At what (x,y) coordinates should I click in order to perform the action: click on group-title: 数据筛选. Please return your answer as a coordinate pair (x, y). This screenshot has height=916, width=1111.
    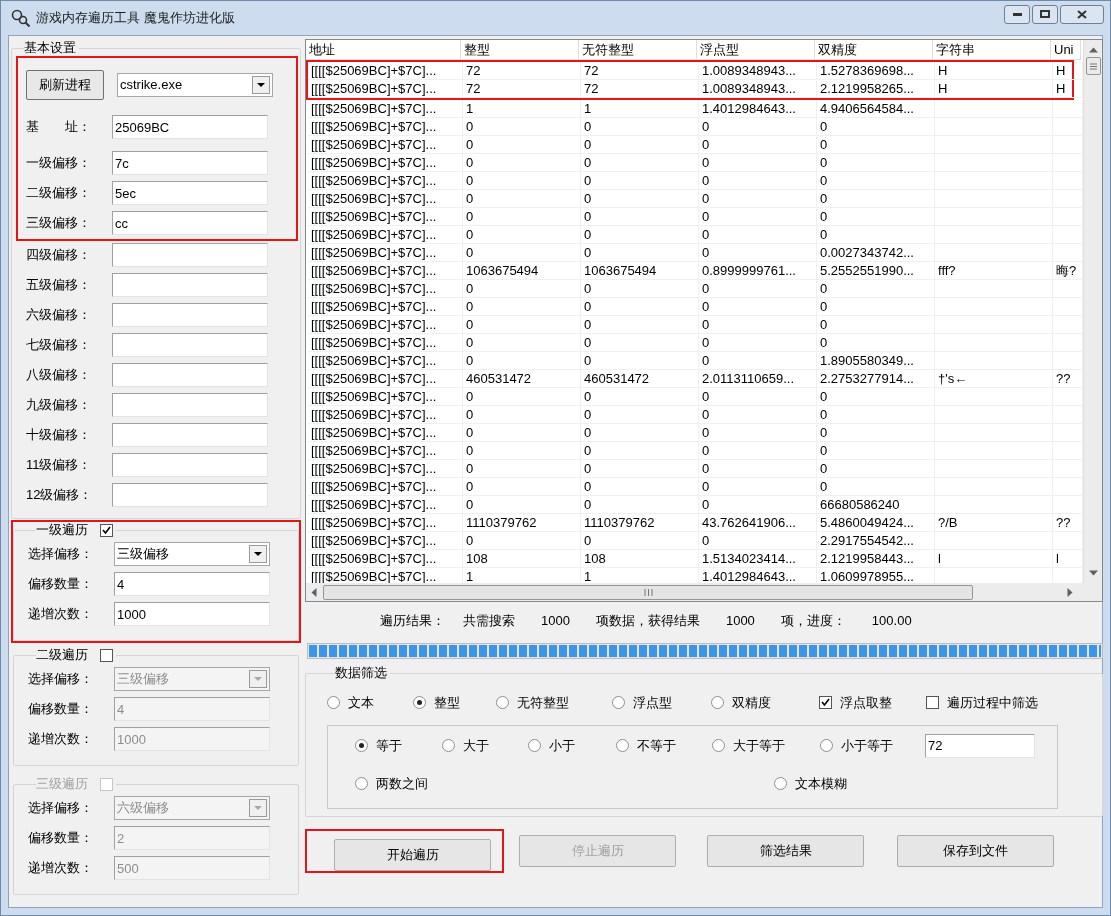
    Looking at the image, I should click on (361, 673).